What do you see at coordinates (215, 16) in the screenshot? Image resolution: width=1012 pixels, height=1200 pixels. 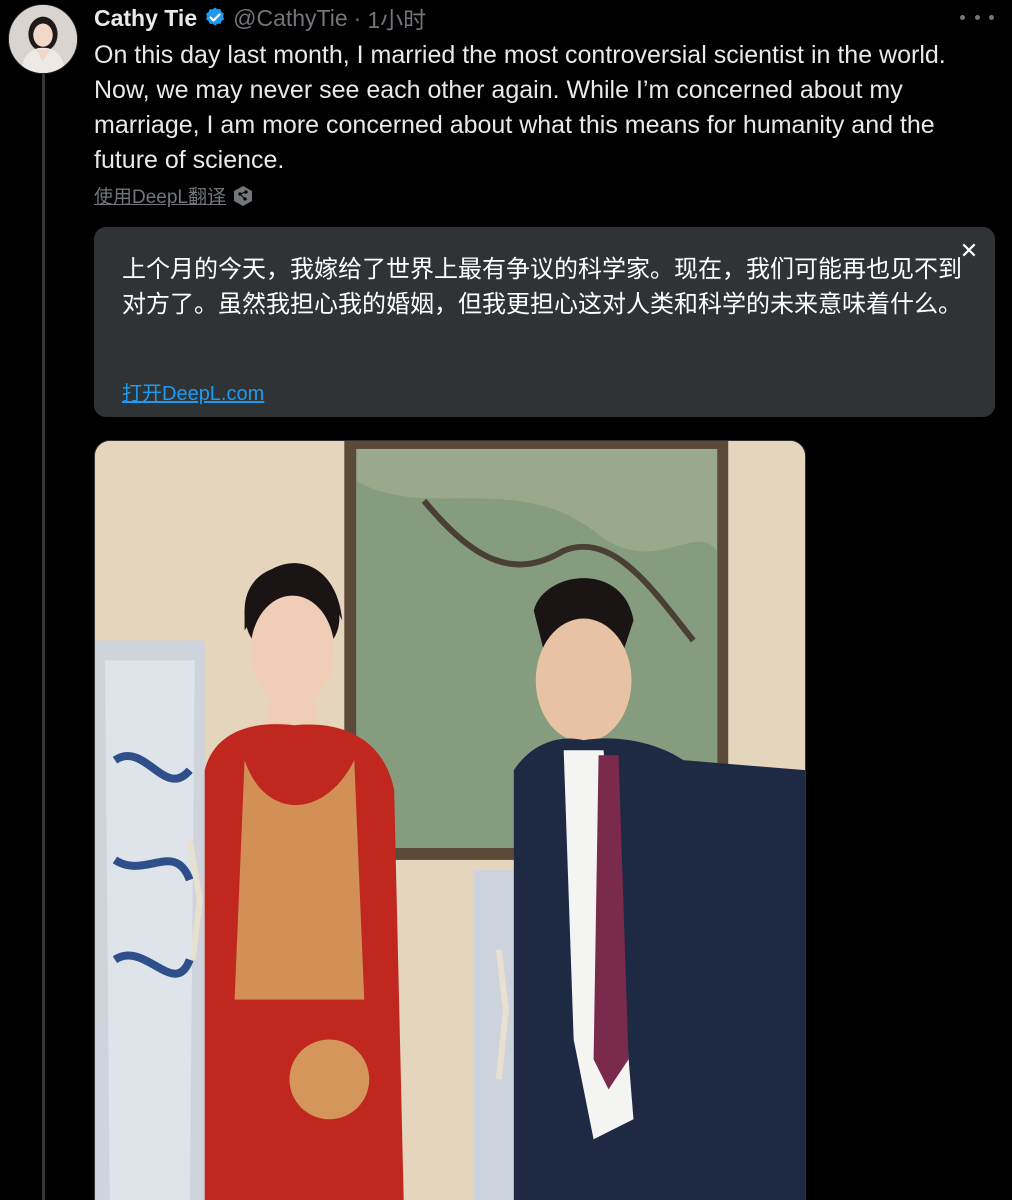 I see `verified-badge-icon` at bounding box center [215, 16].